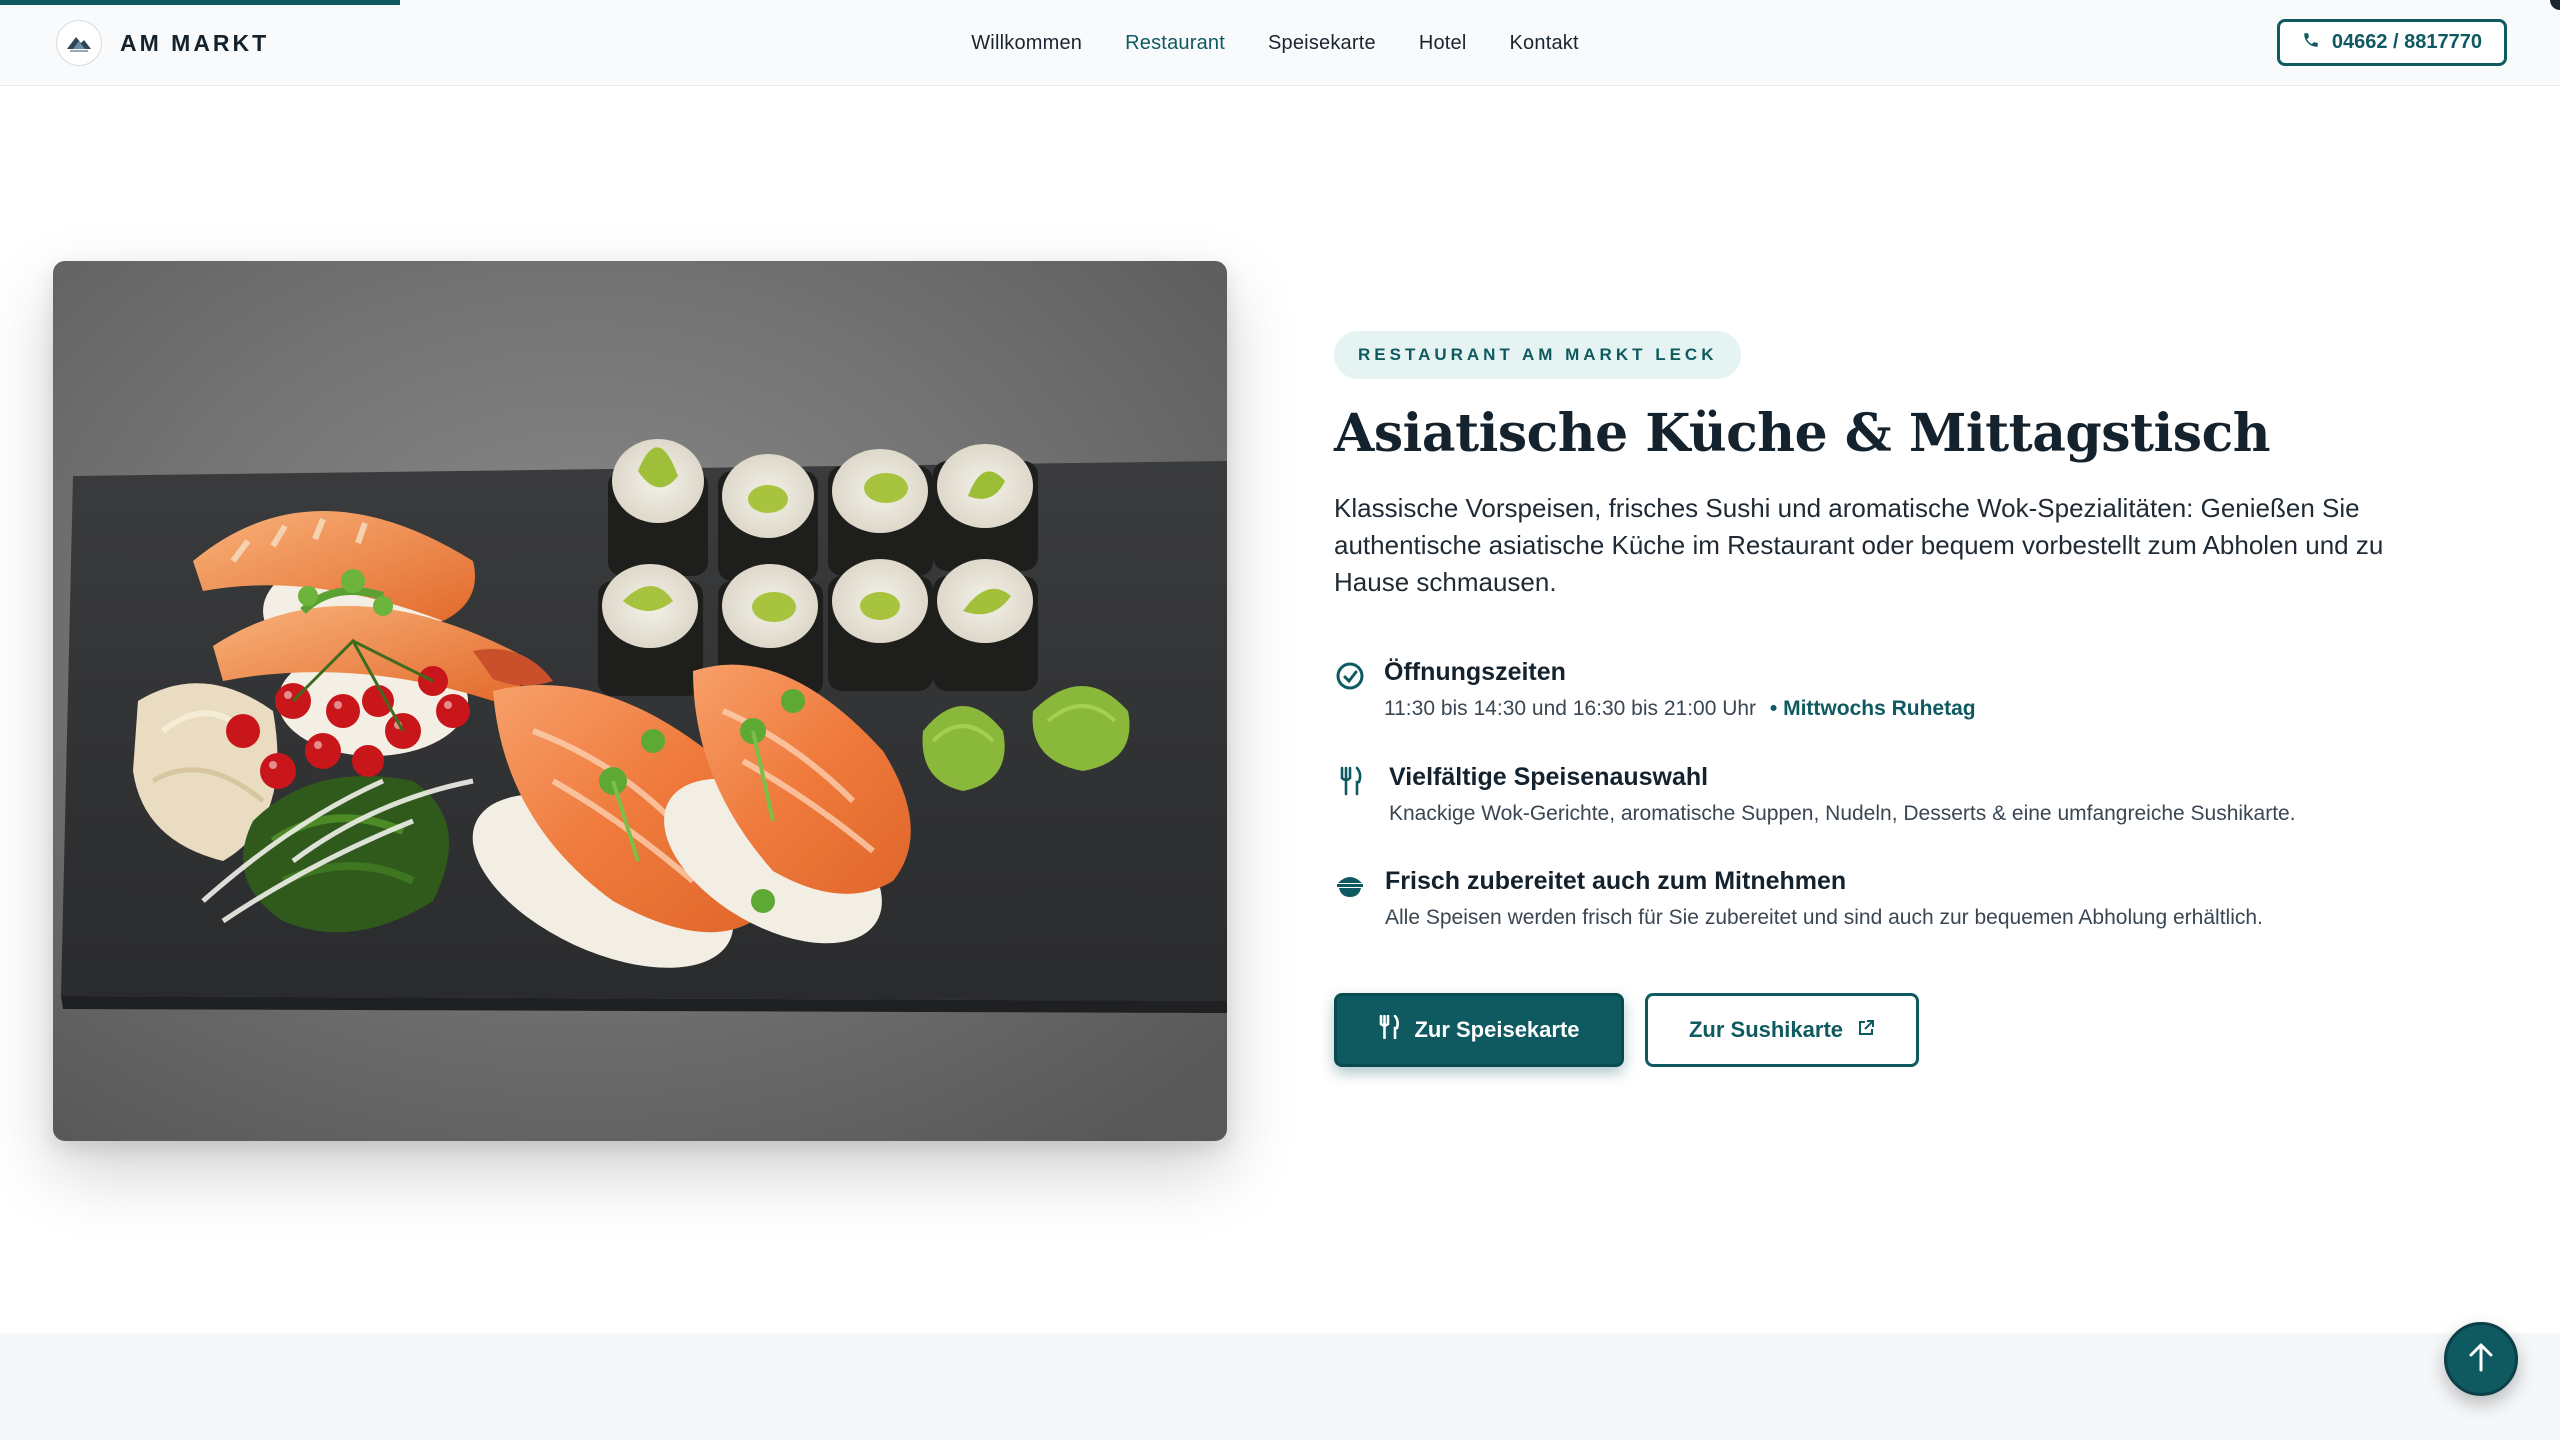 The image size is (2560, 1440). Describe the element at coordinates (1497, 1029) in the screenshot. I see `menu-button-label: Zur Speisekarte` at that location.